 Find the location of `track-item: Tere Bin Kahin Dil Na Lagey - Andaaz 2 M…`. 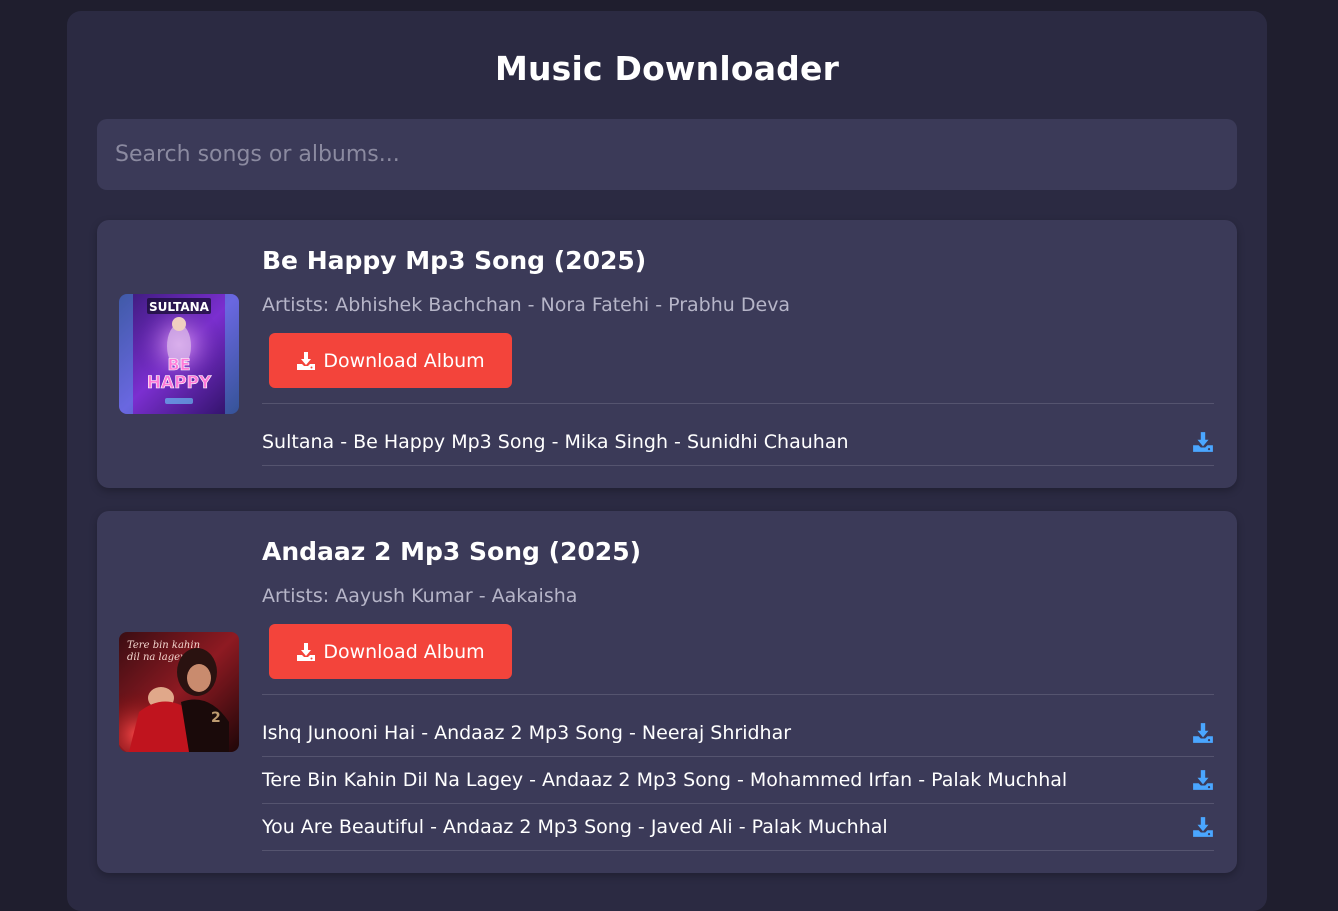

track-item: Tere Bin Kahin Dil Na Lagey - Andaaz 2 M… is located at coordinates (738, 780).